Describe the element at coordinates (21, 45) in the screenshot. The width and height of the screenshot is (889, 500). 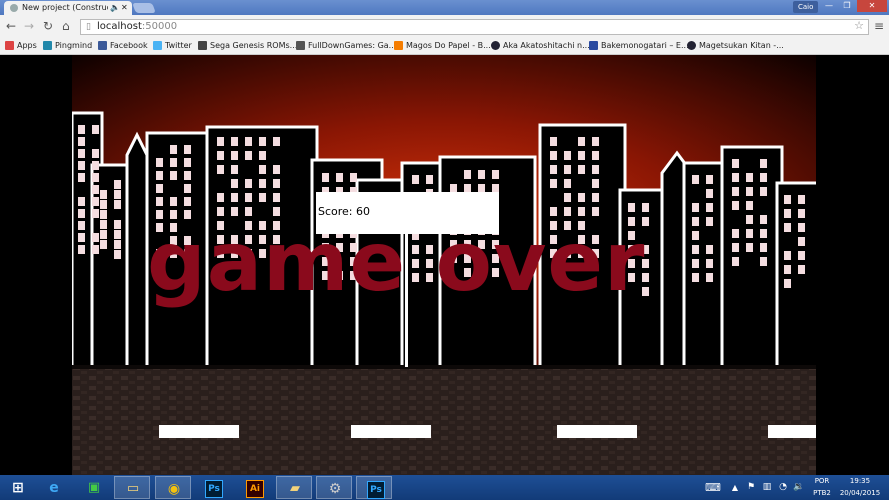
I see `bookmark-apps: Apps` at that location.